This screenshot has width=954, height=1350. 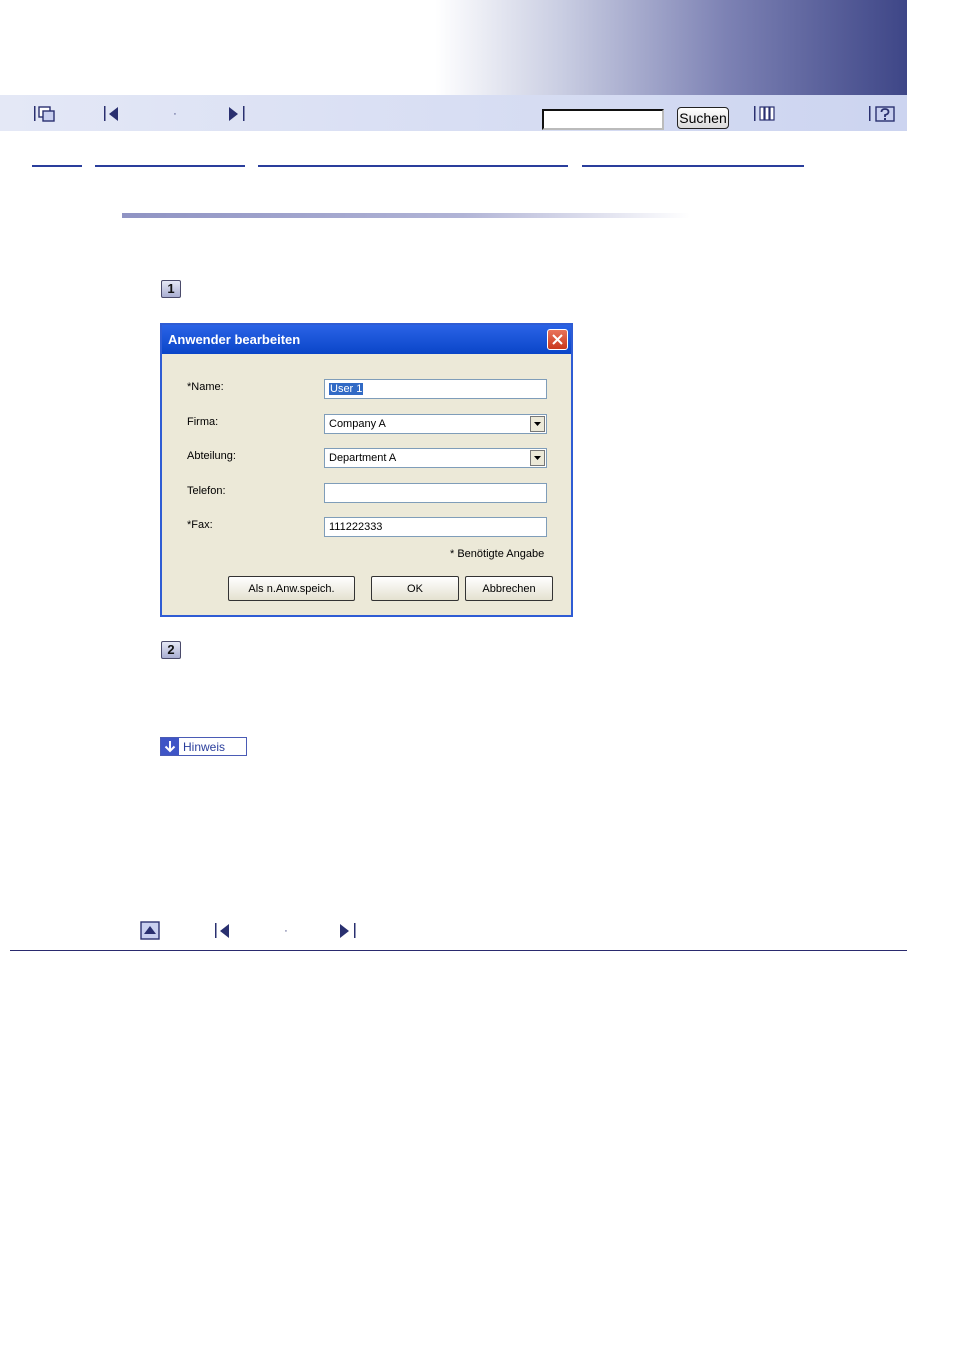 What do you see at coordinates (234, 339) in the screenshot?
I see `dialog-title: Anwender bearbeiten` at bounding box center [234, 339].